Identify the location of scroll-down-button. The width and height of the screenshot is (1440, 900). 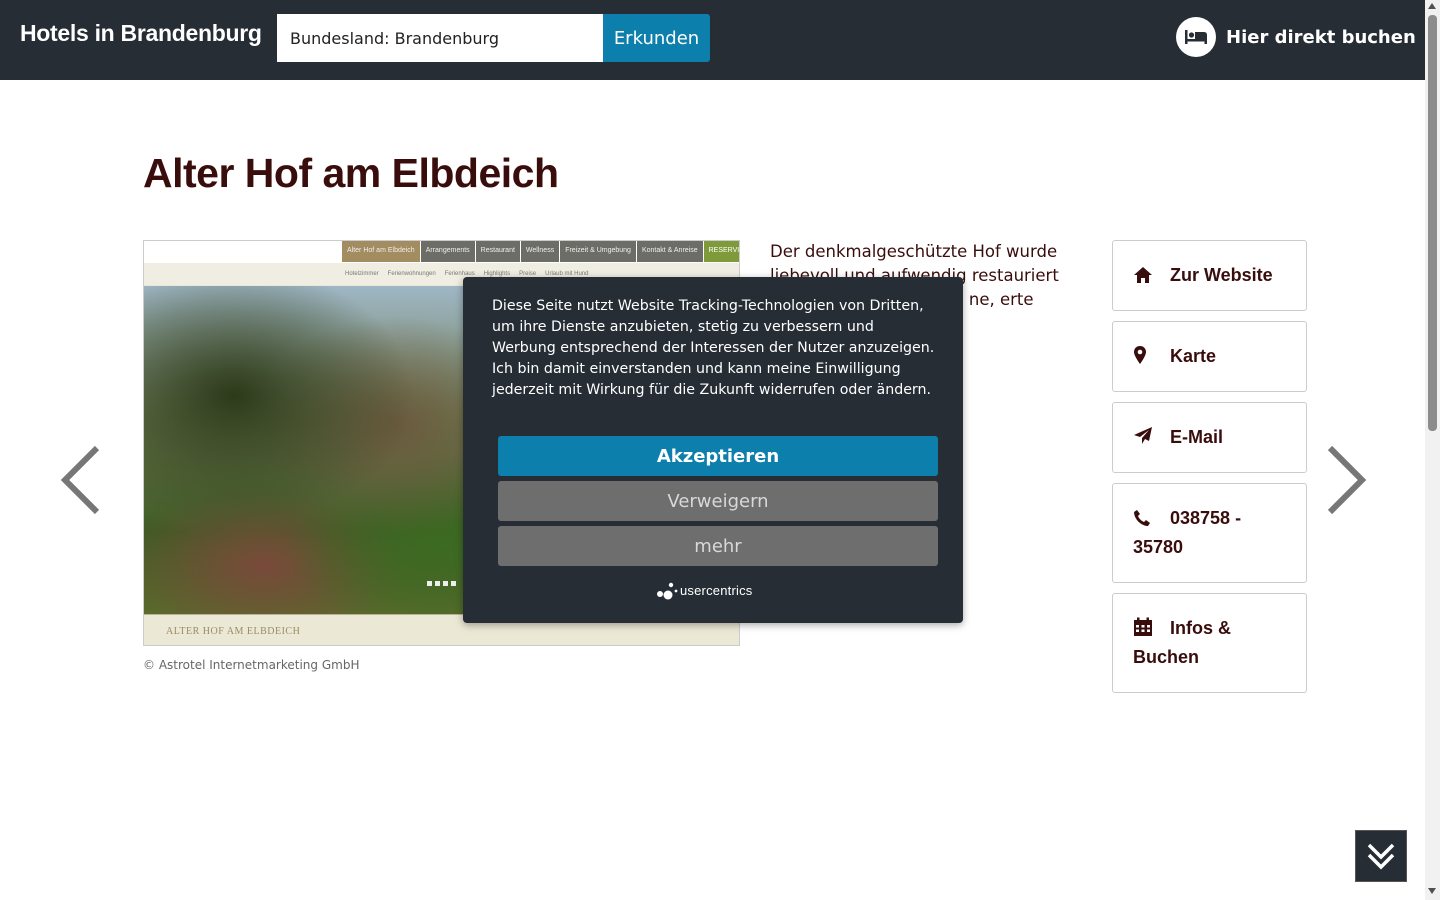
(1381, 856).